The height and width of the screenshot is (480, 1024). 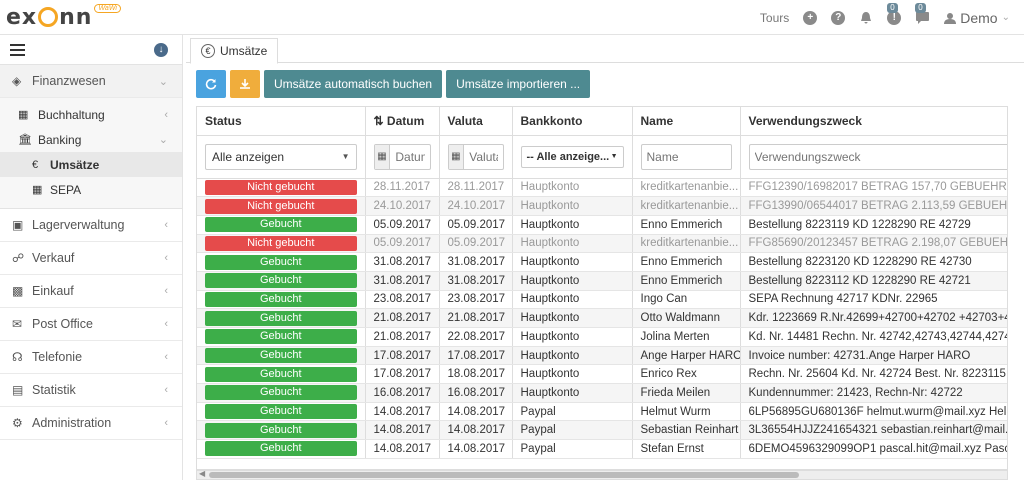 I want to click on user-menu: Demo ⌄, so click(x=977, y=18).